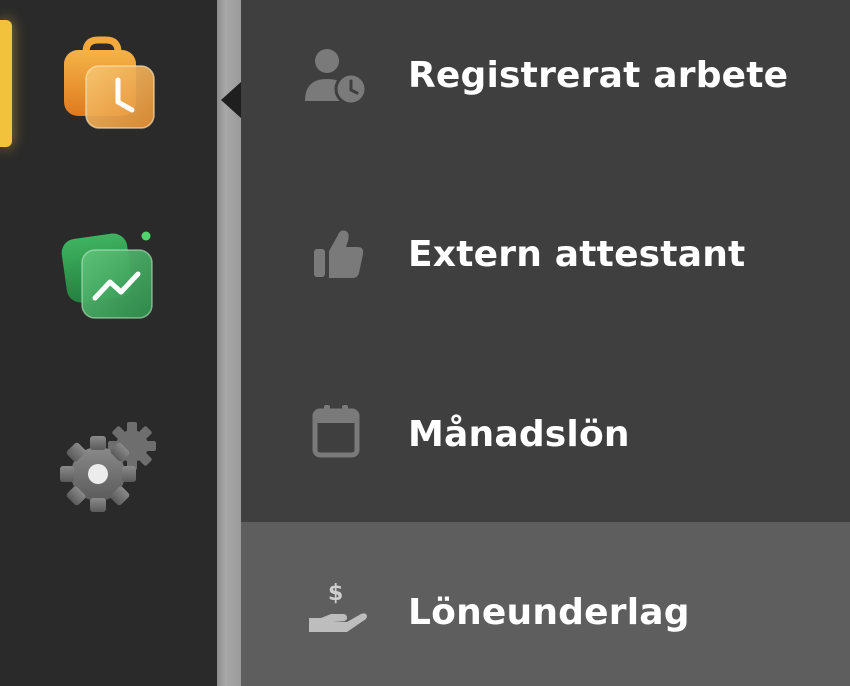  Describe the element at coordinates (336, 255) in the screenshot. I see `thumbs-up-icon` at that location.